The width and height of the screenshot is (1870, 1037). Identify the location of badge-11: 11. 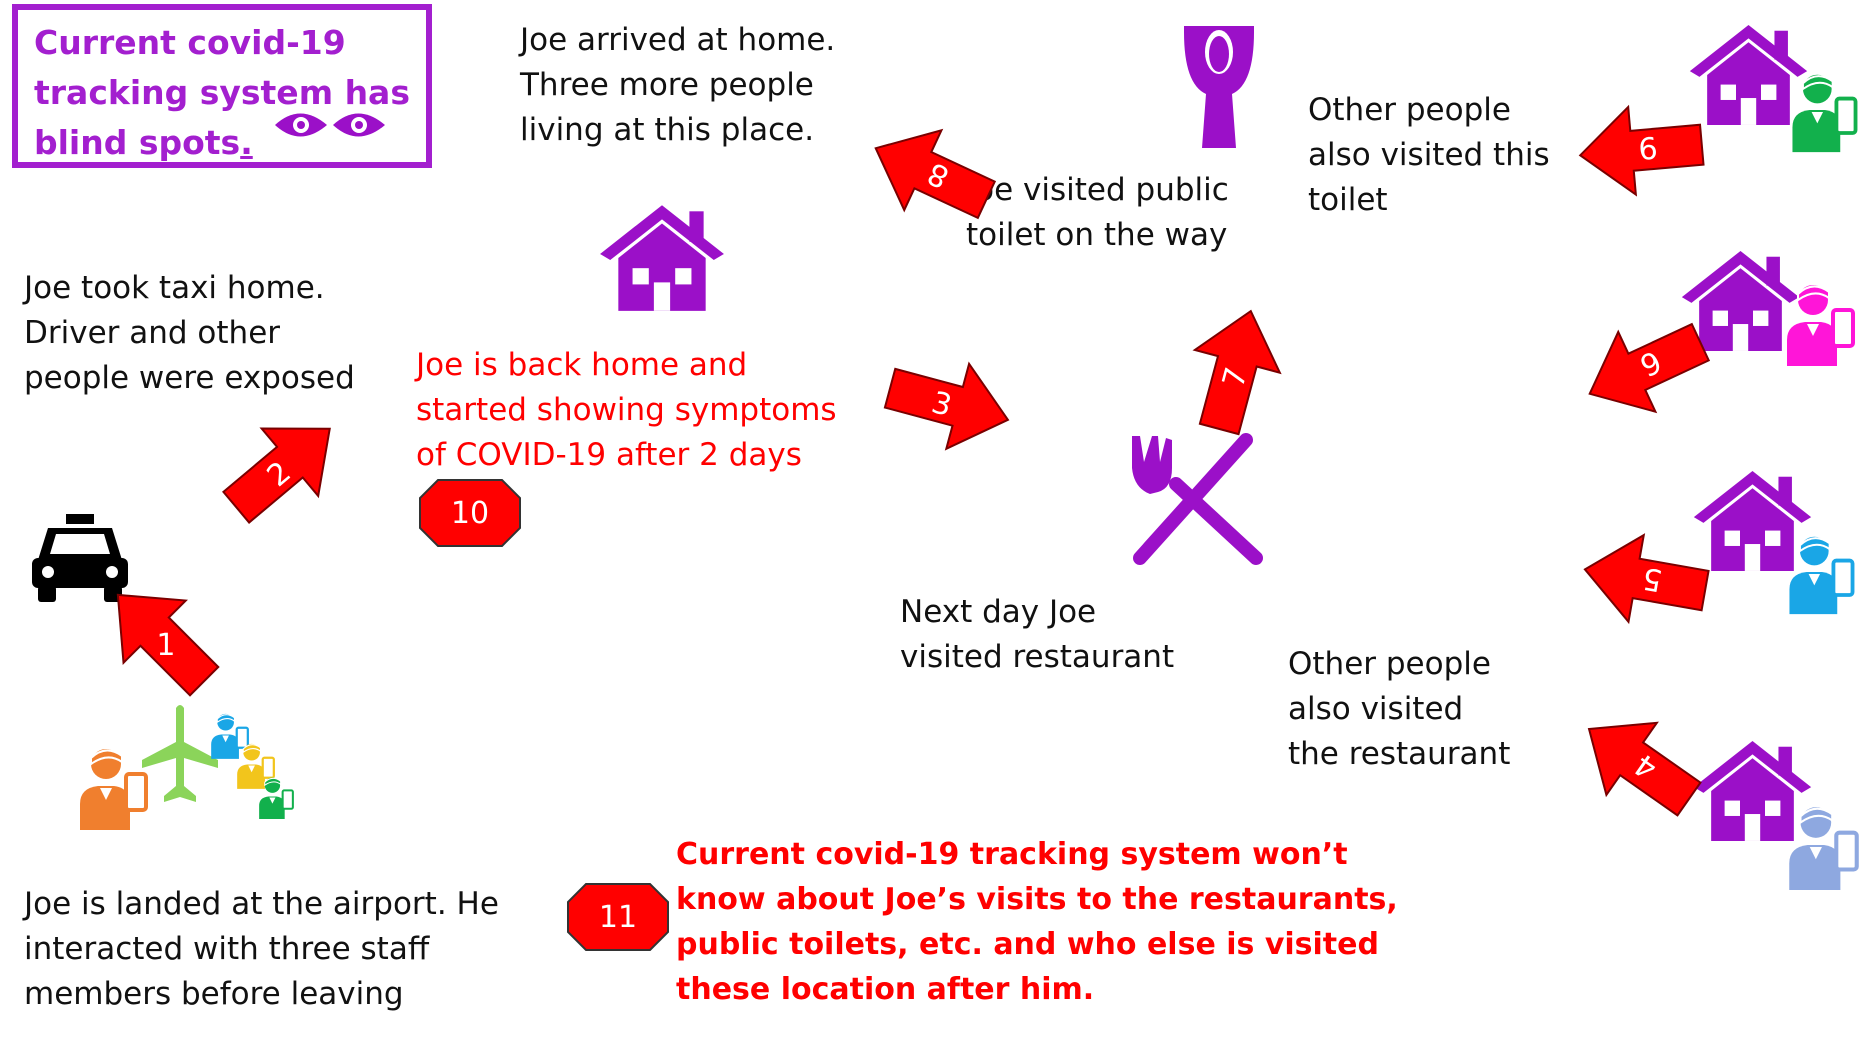
(618, 917).